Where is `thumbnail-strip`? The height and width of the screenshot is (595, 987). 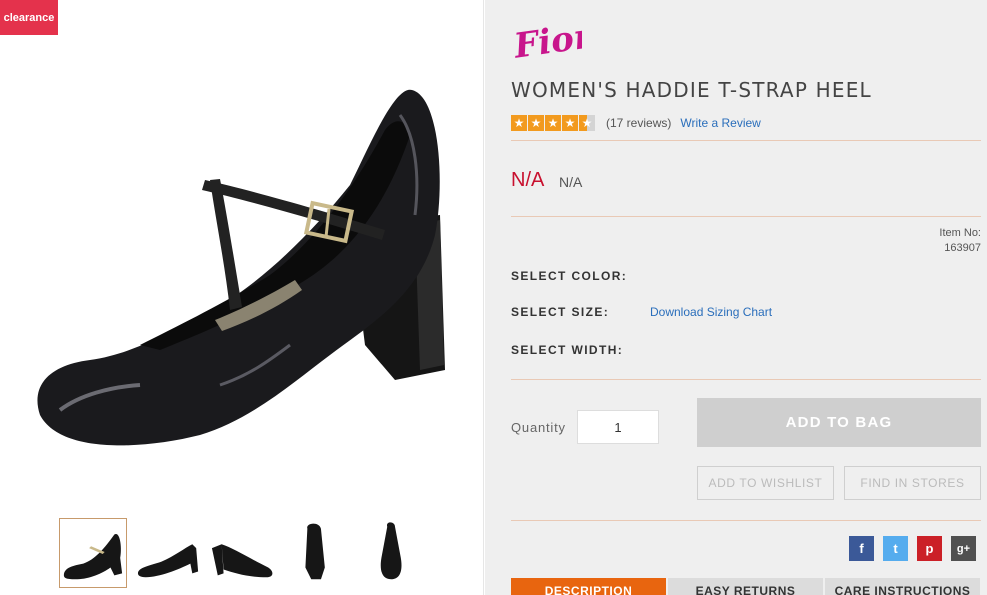 thumbnail-strip is located at coordinates (244, 553).